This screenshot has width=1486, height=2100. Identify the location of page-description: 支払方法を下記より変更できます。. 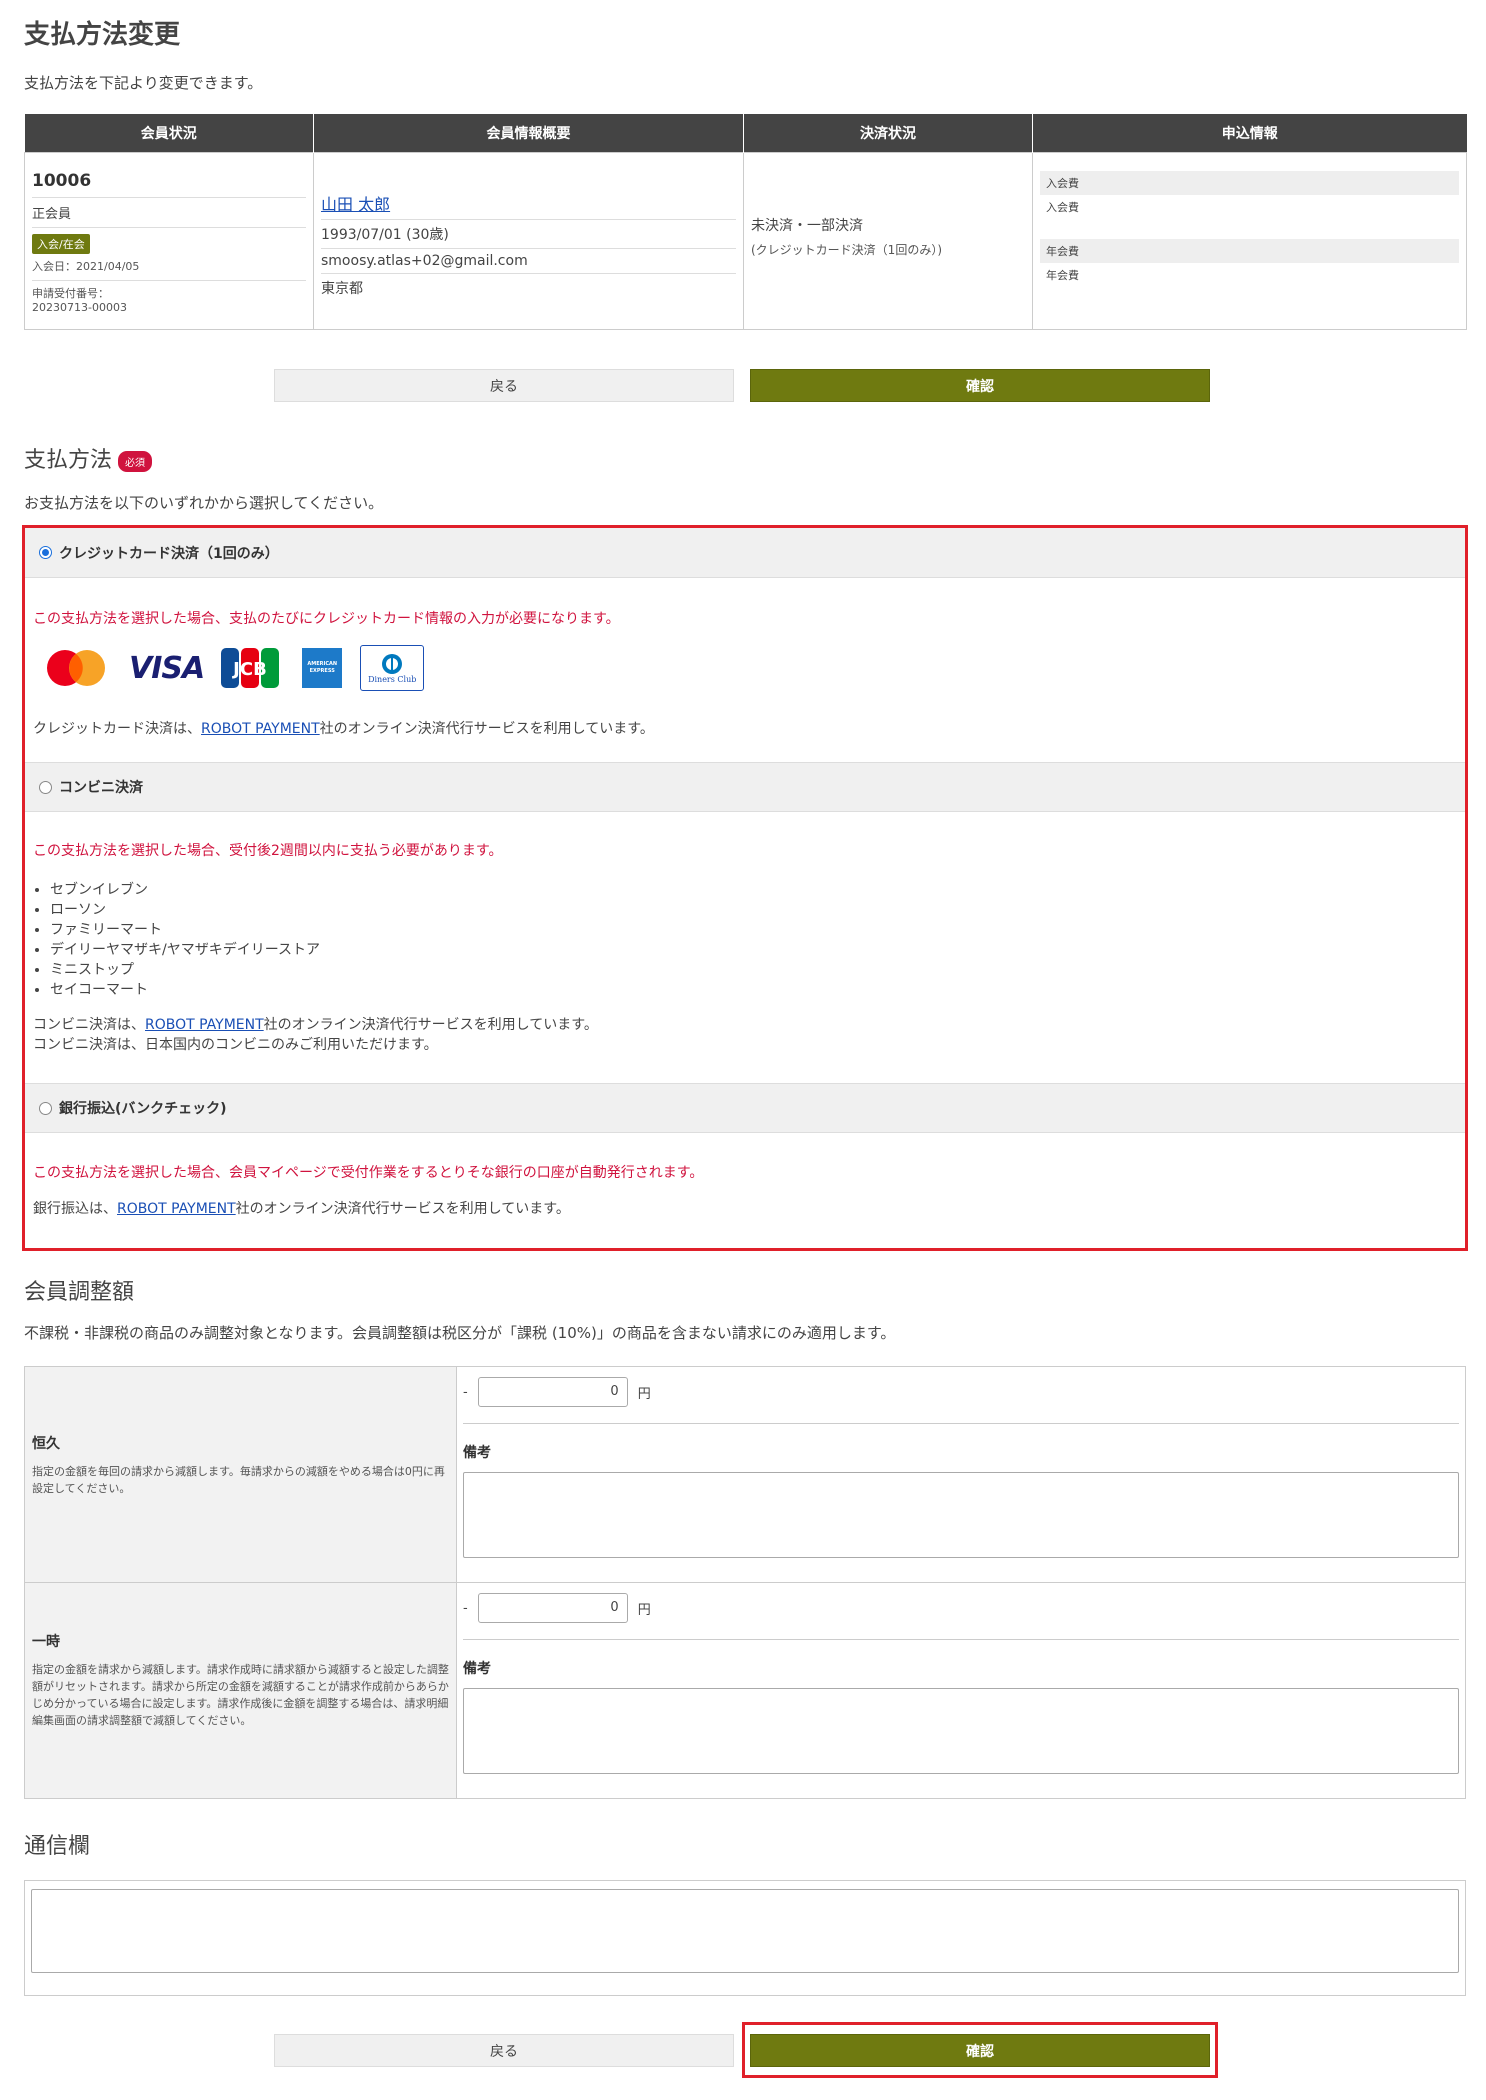
(143, 83).